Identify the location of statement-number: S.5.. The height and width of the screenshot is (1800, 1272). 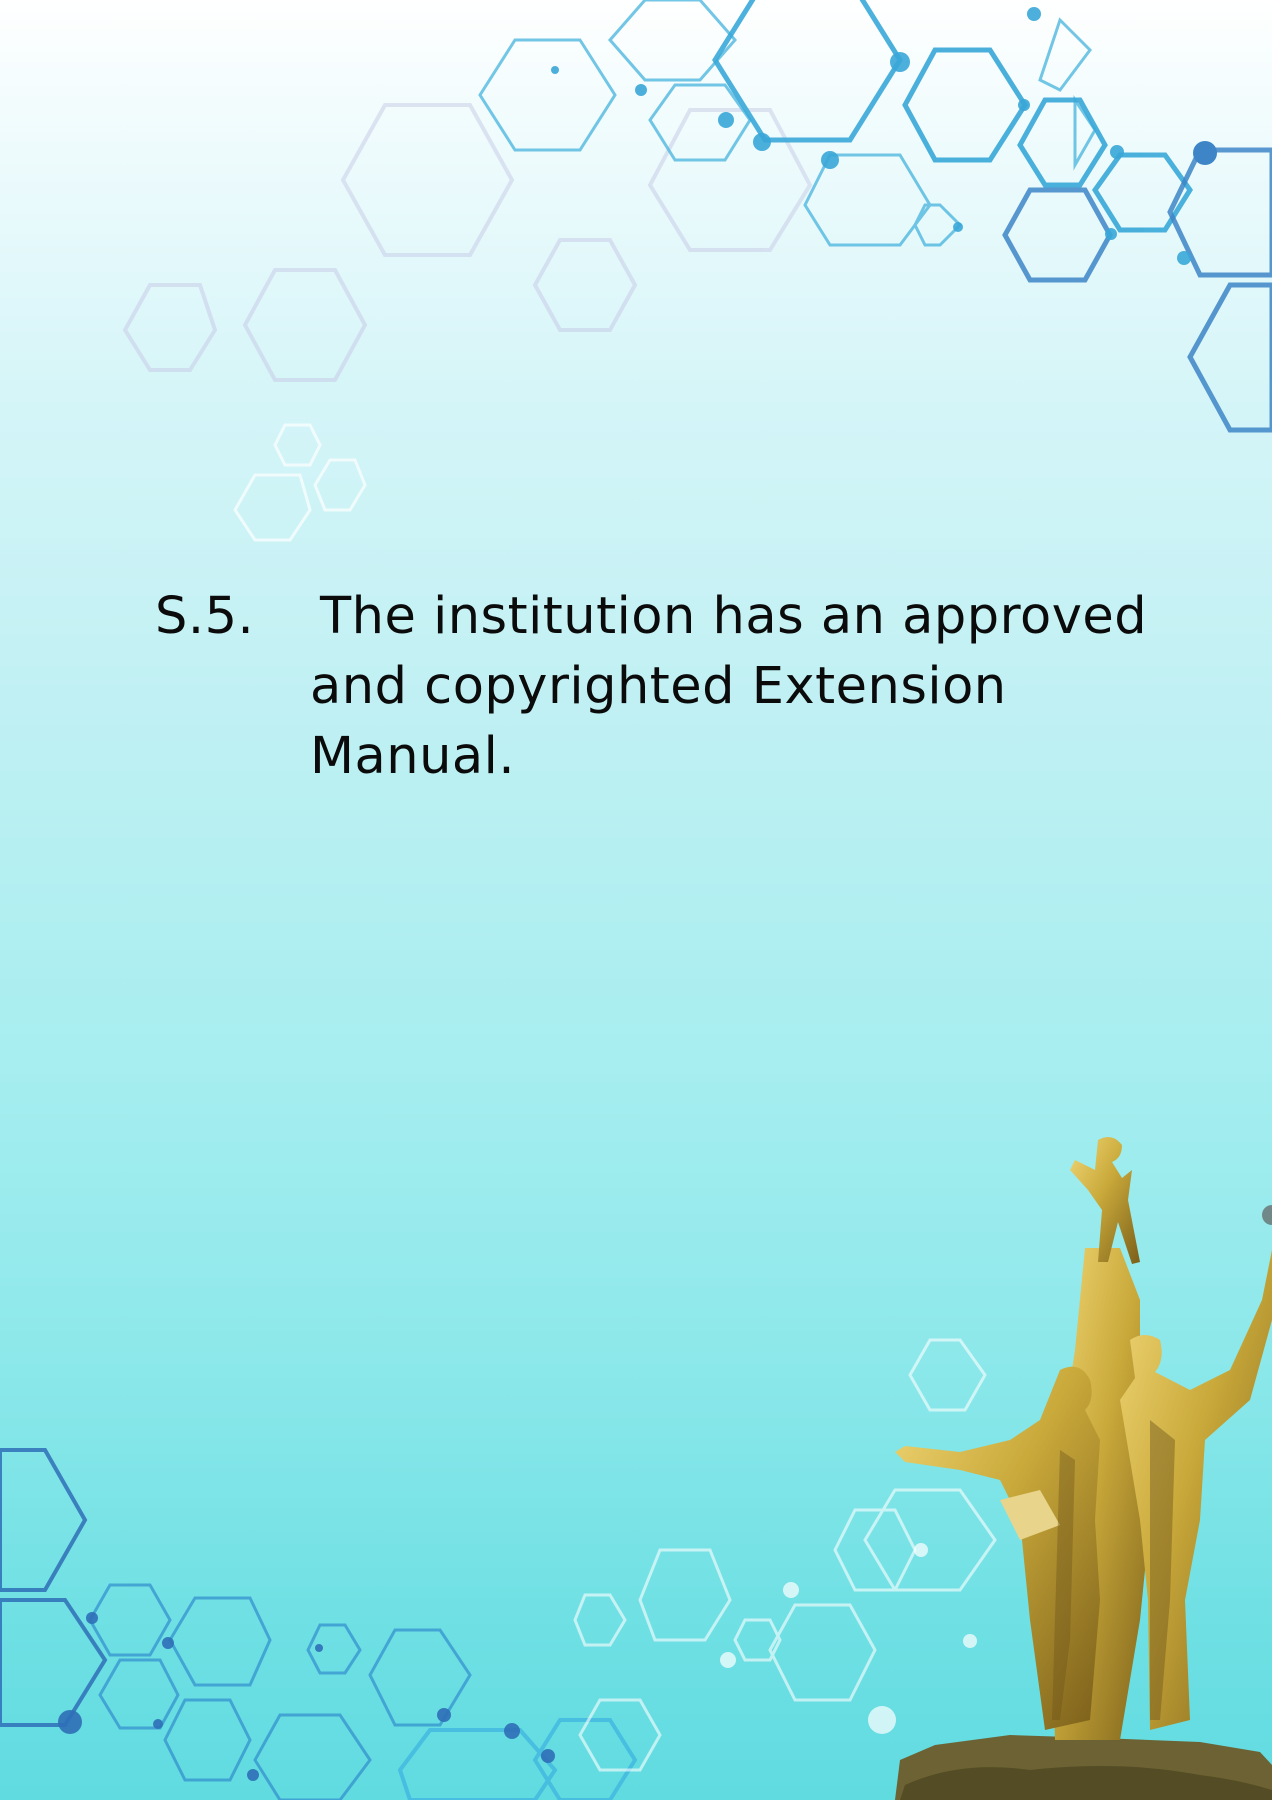
(205, 616).